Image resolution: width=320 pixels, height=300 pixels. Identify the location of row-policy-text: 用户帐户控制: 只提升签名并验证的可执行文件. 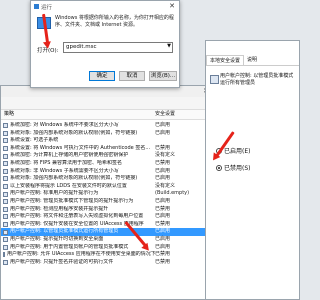
(62, 261).